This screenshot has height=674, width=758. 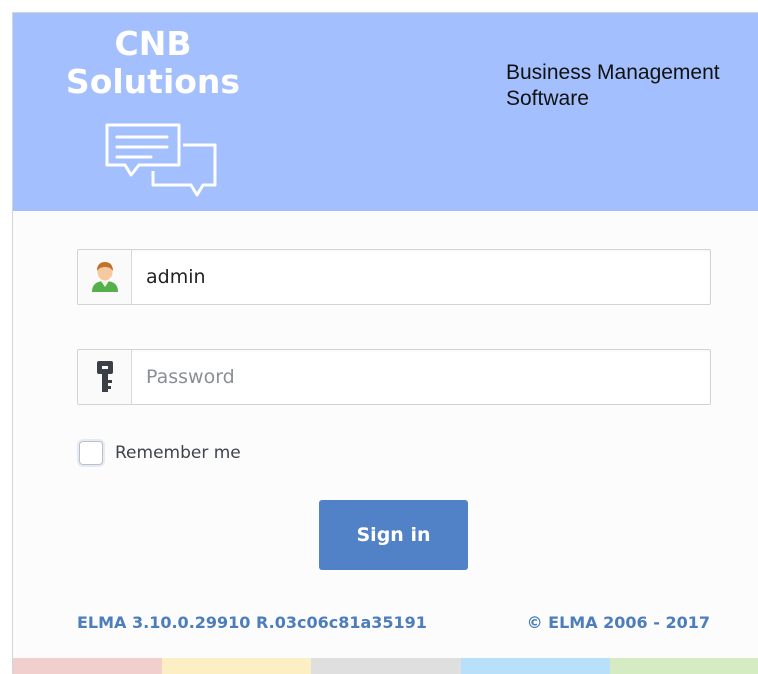 I want to click on key-icon-graphic, so click(x=104, y=376).